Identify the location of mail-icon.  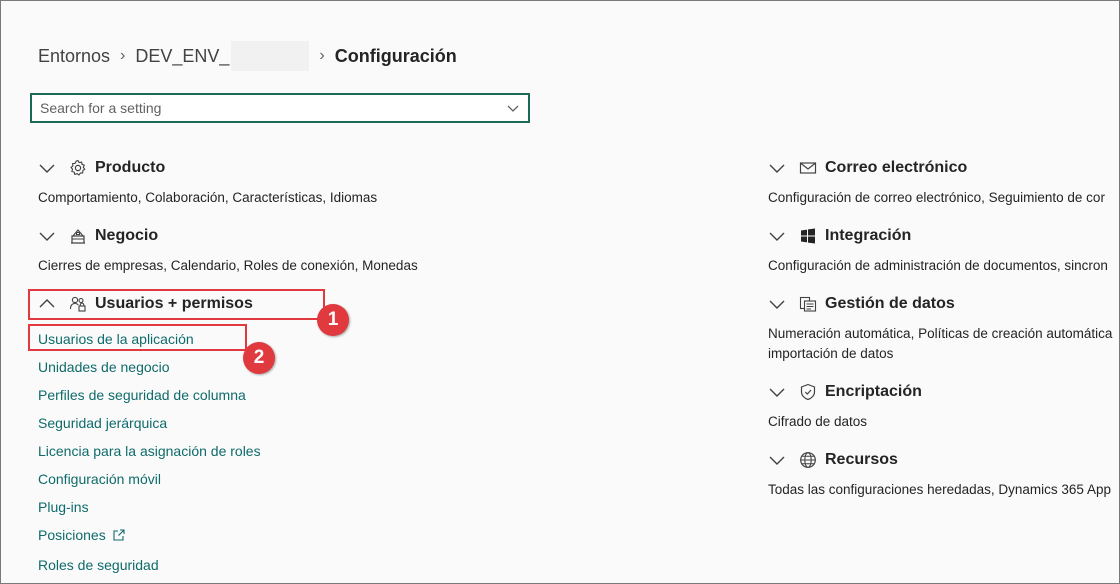
(808, 168).